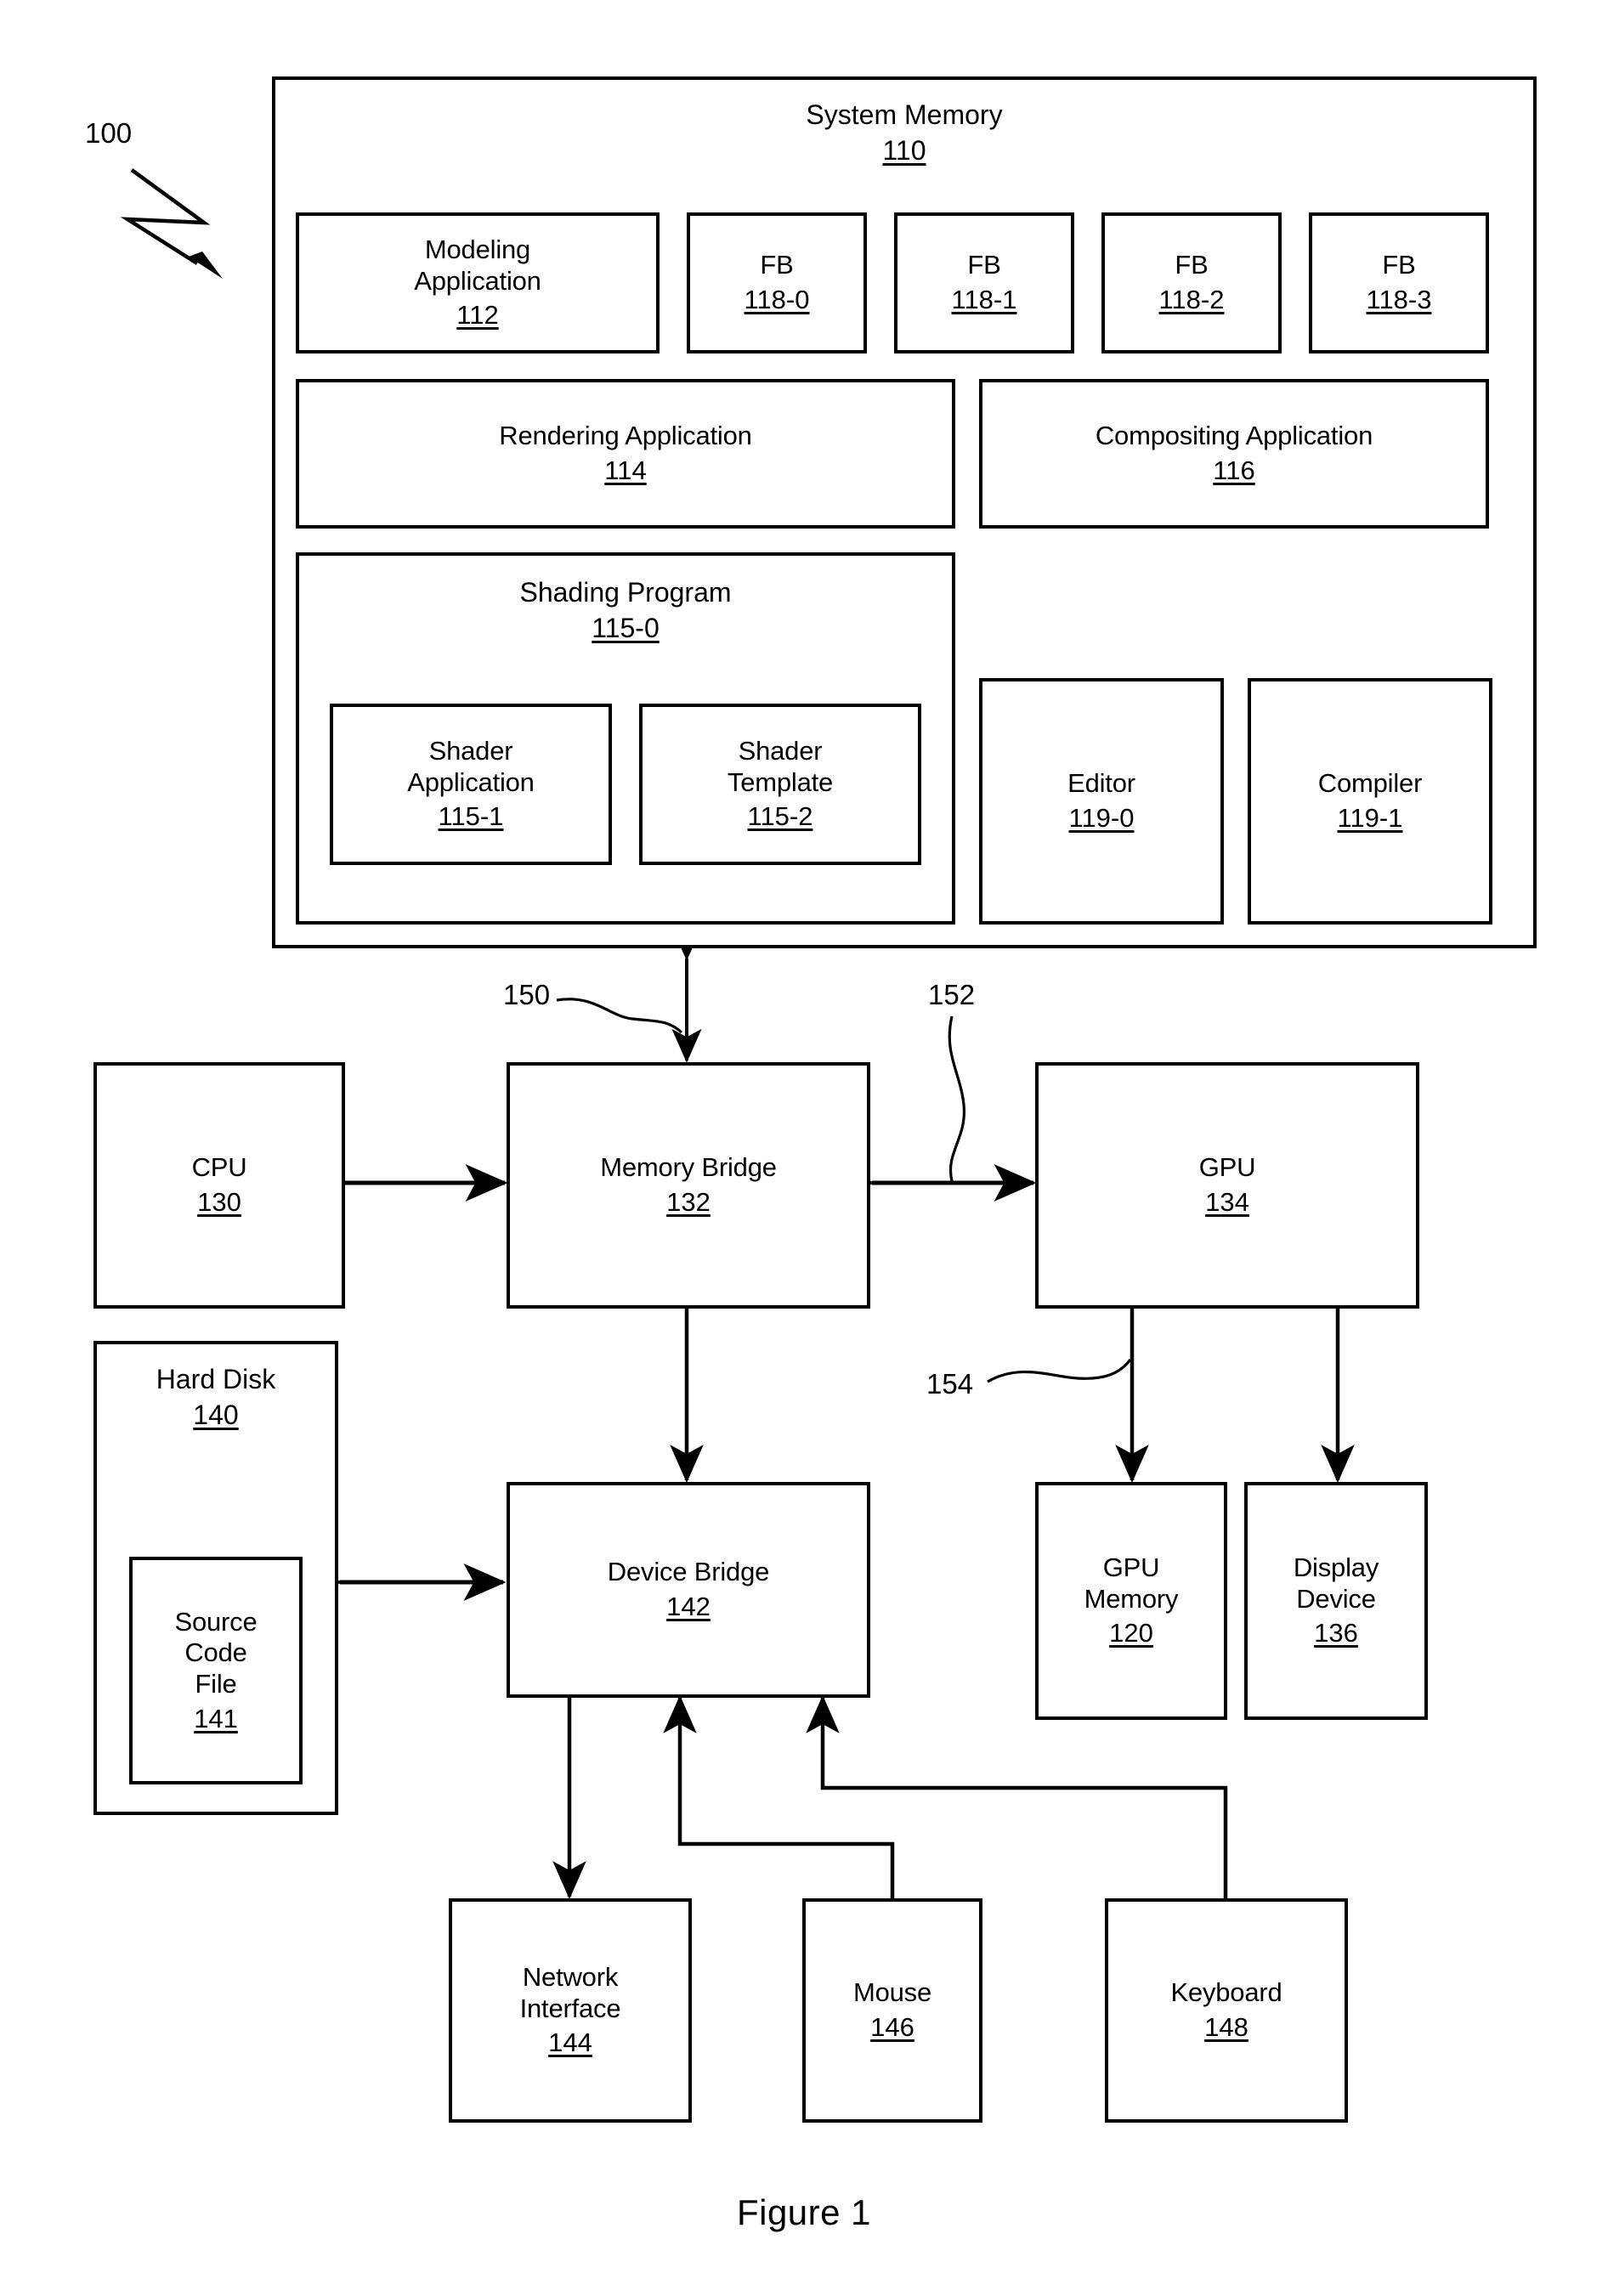 The height and width of the screenshot is (2296, 1608). I want to click on modeling-application-label: Modeling Application, so click(478, 265).